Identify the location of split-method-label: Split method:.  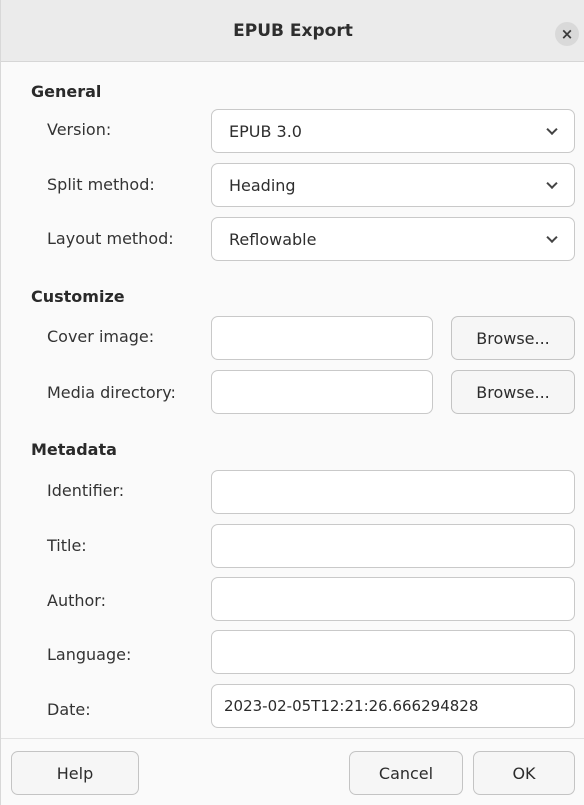
(101, 184).